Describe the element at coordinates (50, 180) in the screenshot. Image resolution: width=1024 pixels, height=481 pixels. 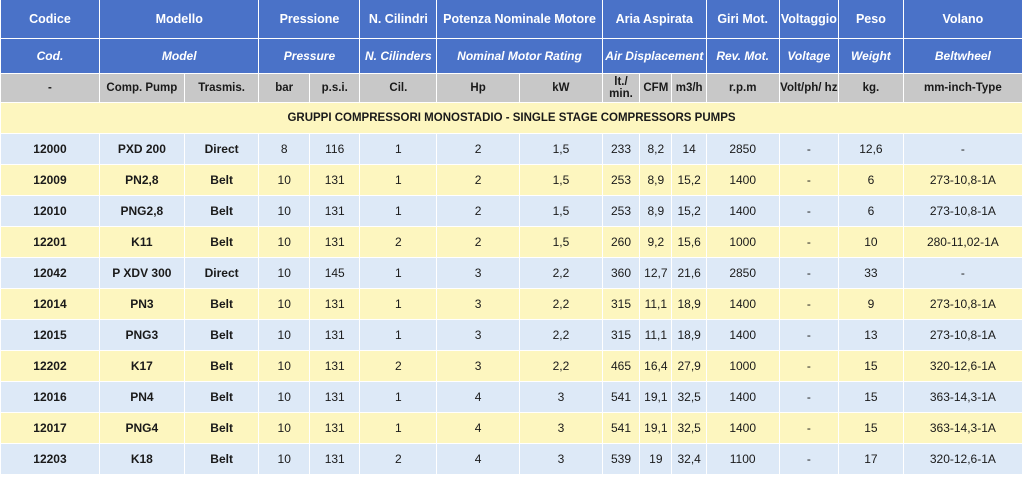
I see `cell-code: 12009` at that location.